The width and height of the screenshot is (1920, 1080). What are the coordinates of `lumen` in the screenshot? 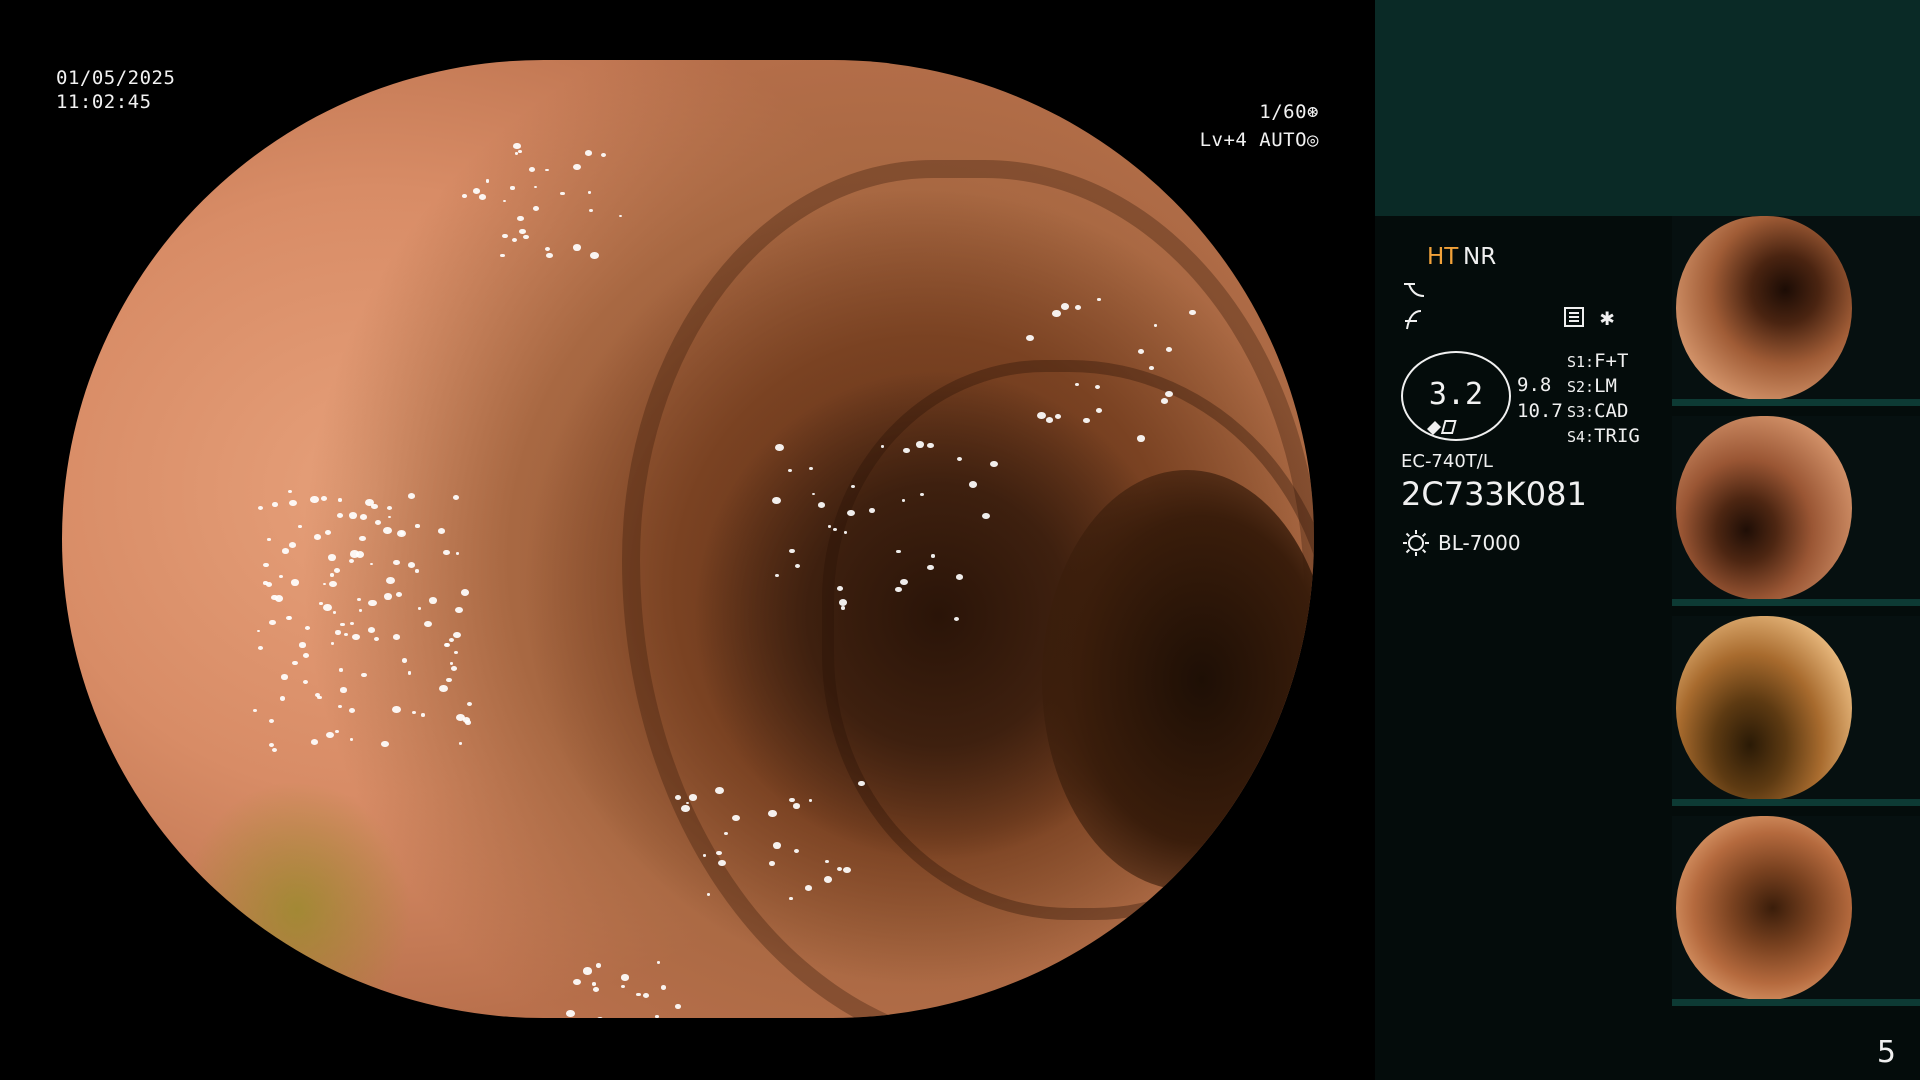 It's located at (1178, 680).